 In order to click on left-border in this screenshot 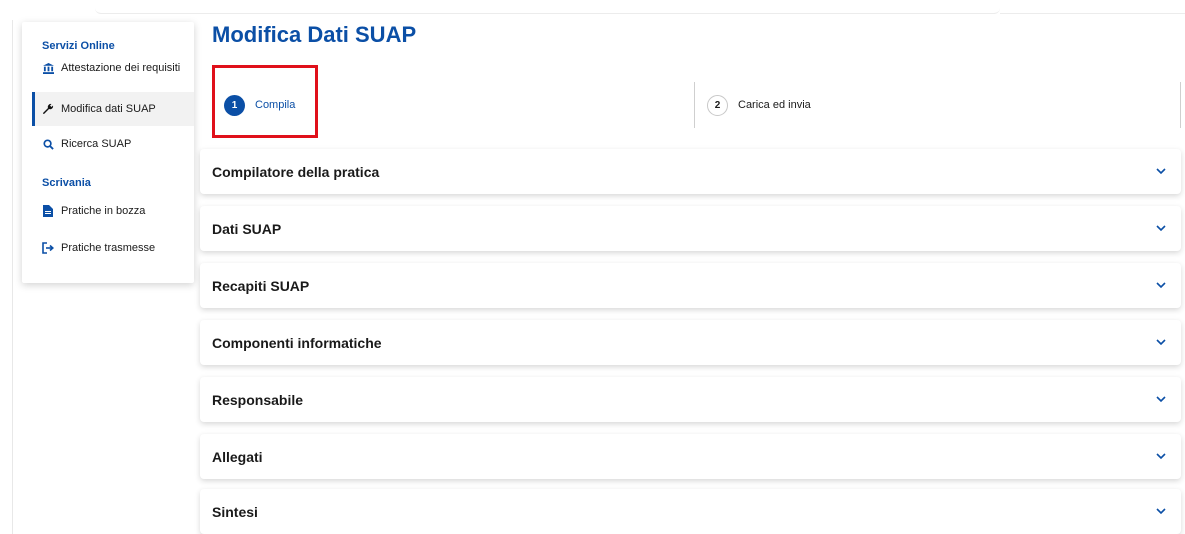, I will do `click(12, 277)`.